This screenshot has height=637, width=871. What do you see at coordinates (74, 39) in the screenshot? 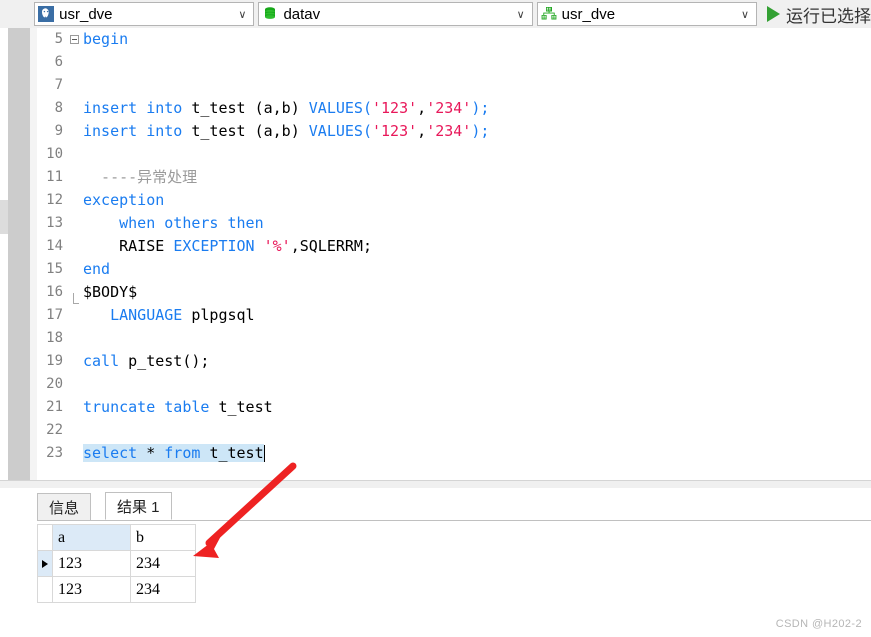
I see `fold-toggle` at bounding box center [74, 39].